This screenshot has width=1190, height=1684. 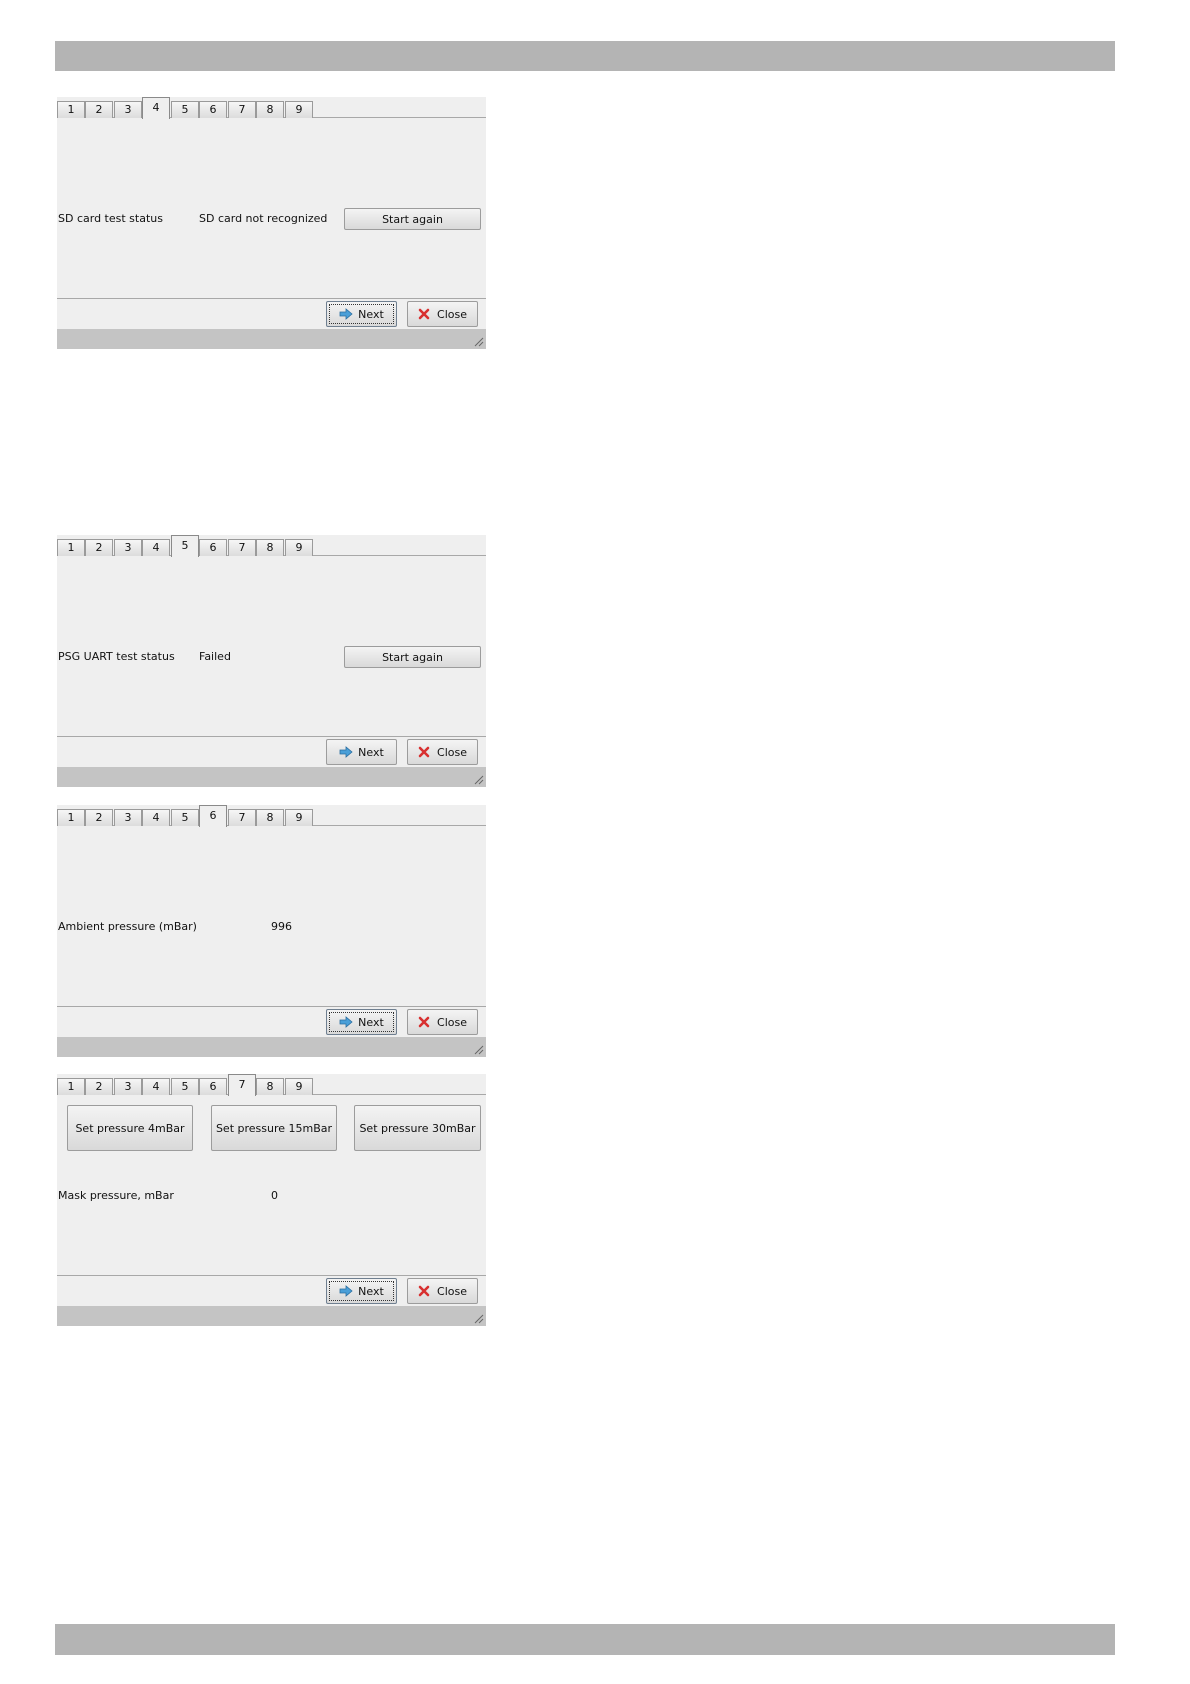 What do you see at coordinates (215, 656) in the screenshot?
I see `psg-uart-status-value: Failed` at bounding box center [215, 656].